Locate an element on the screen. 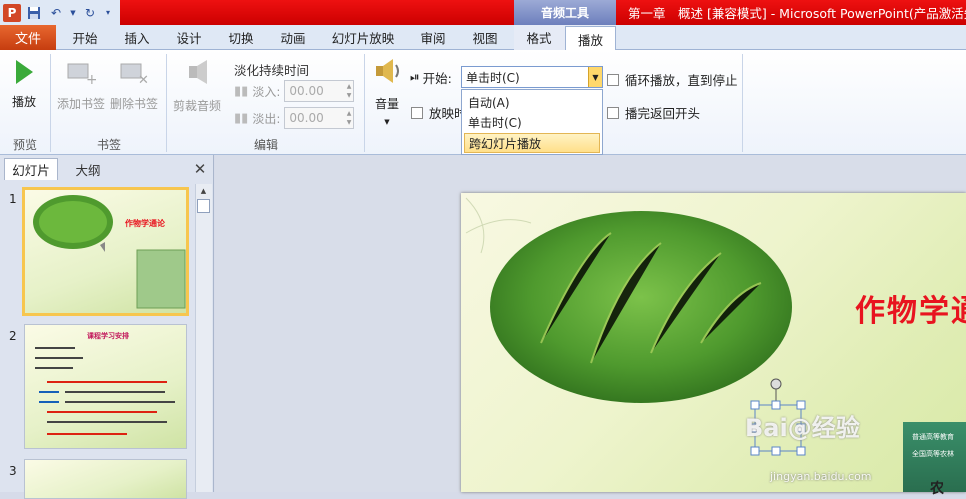  slide-number: 1 is located at coordinates (13, 199).